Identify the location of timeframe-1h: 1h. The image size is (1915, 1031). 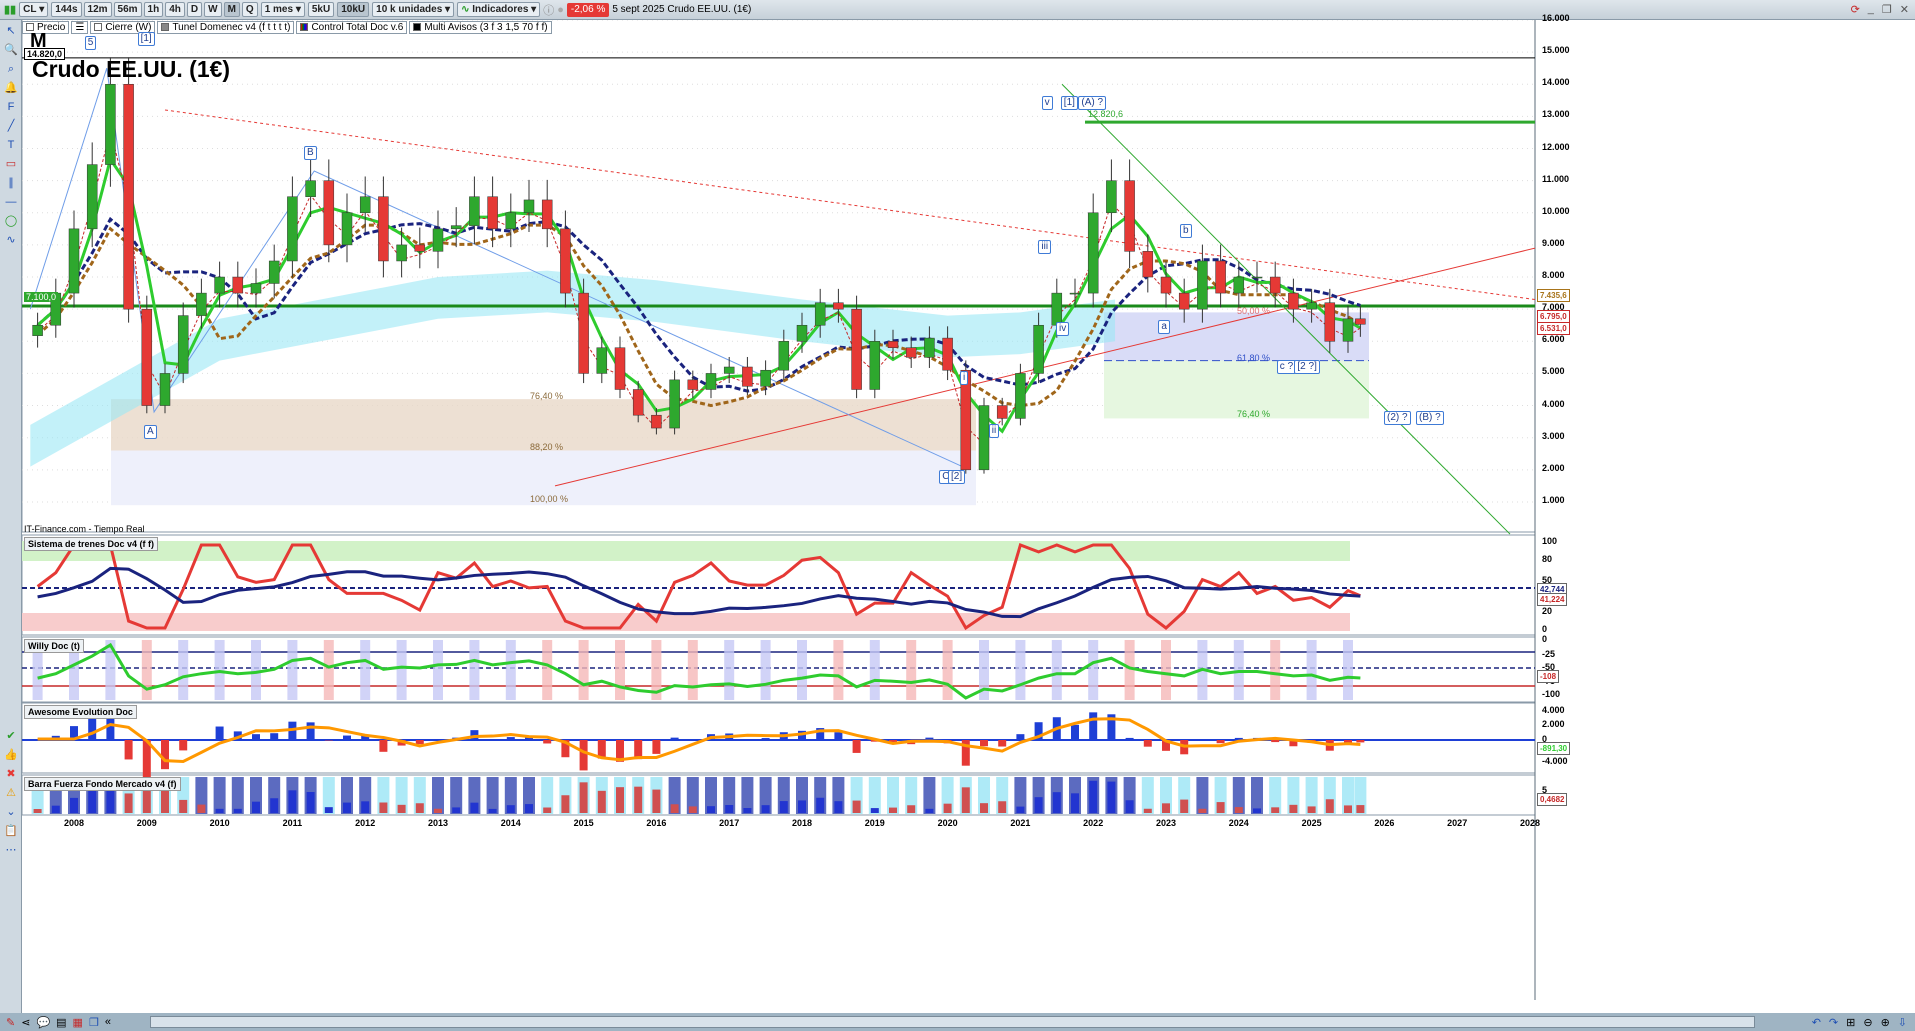
(153, 9).